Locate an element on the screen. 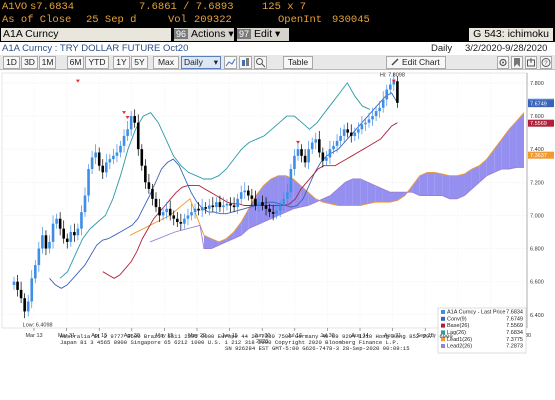 This screenshot has width=555, height=400. edit-menu-button: 97 Edit ▾ is located at coordinates (263, 34).